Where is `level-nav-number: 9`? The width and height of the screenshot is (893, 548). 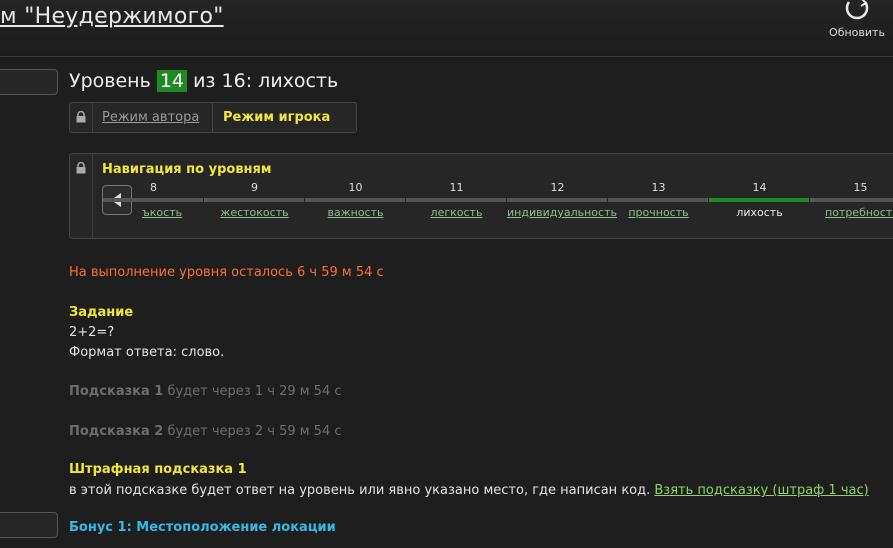
level-nav-number: 9 is located at coordinates (254, 187).